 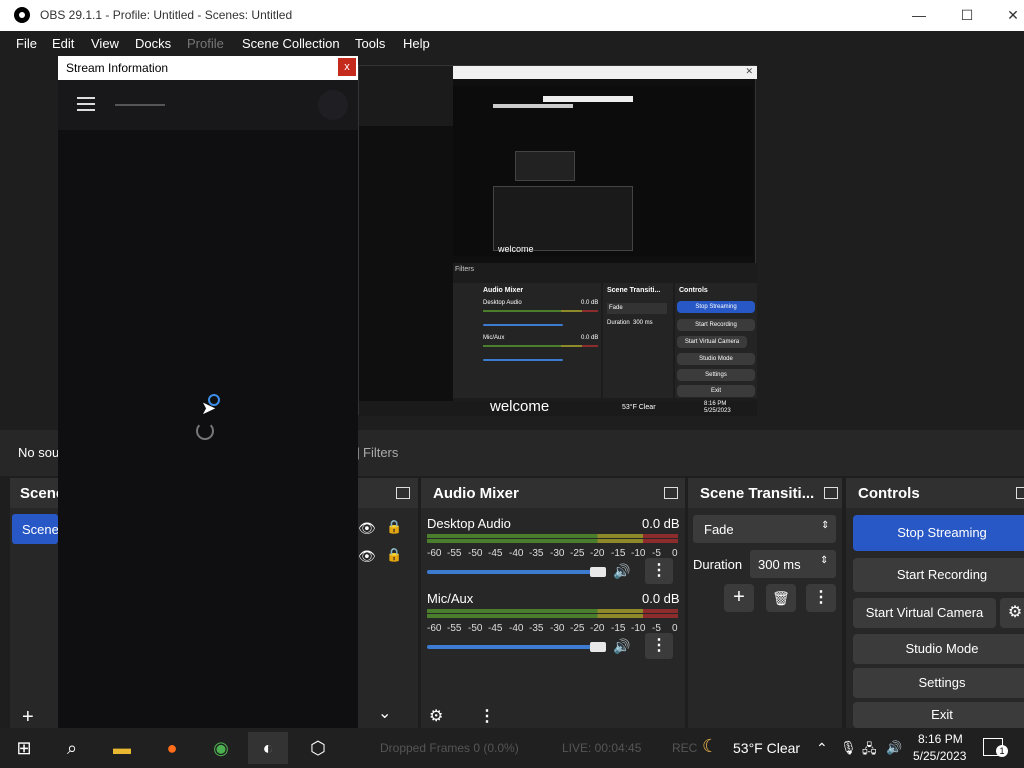 I want to click on search-icon: ⌕, so click(x=72, y=748).